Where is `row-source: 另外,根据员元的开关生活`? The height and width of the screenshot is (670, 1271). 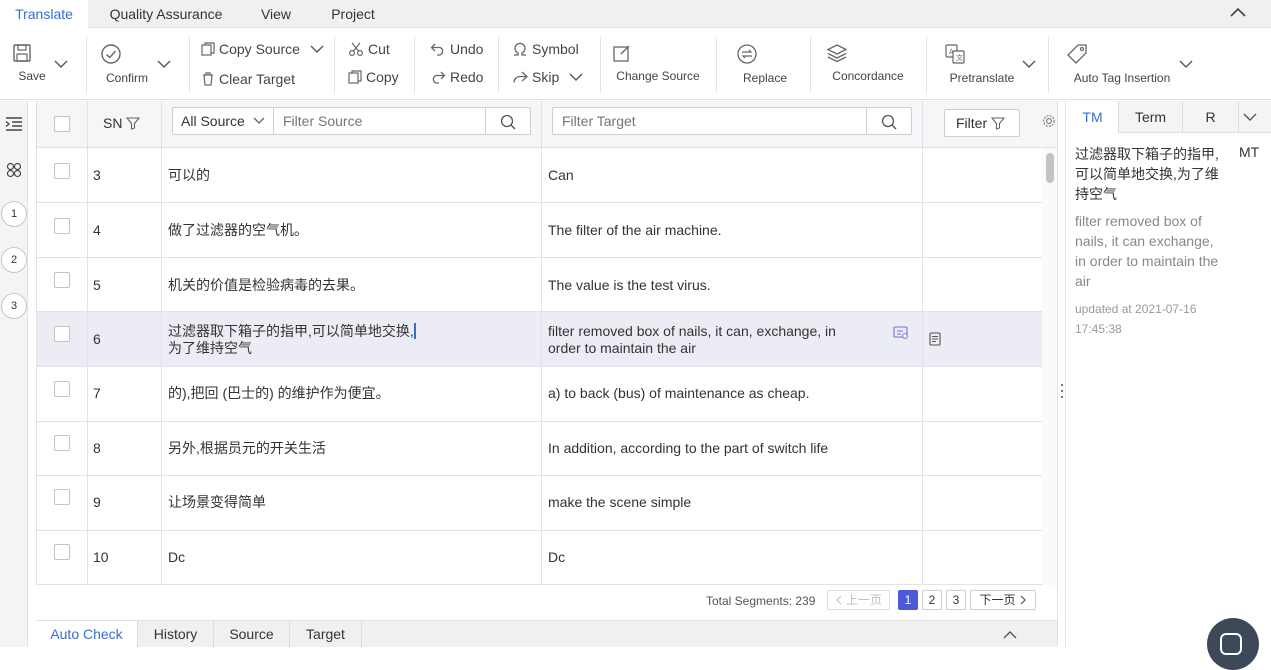
row-source: 另外,根据员元的开关生活 is located at coordinates (247, 448).